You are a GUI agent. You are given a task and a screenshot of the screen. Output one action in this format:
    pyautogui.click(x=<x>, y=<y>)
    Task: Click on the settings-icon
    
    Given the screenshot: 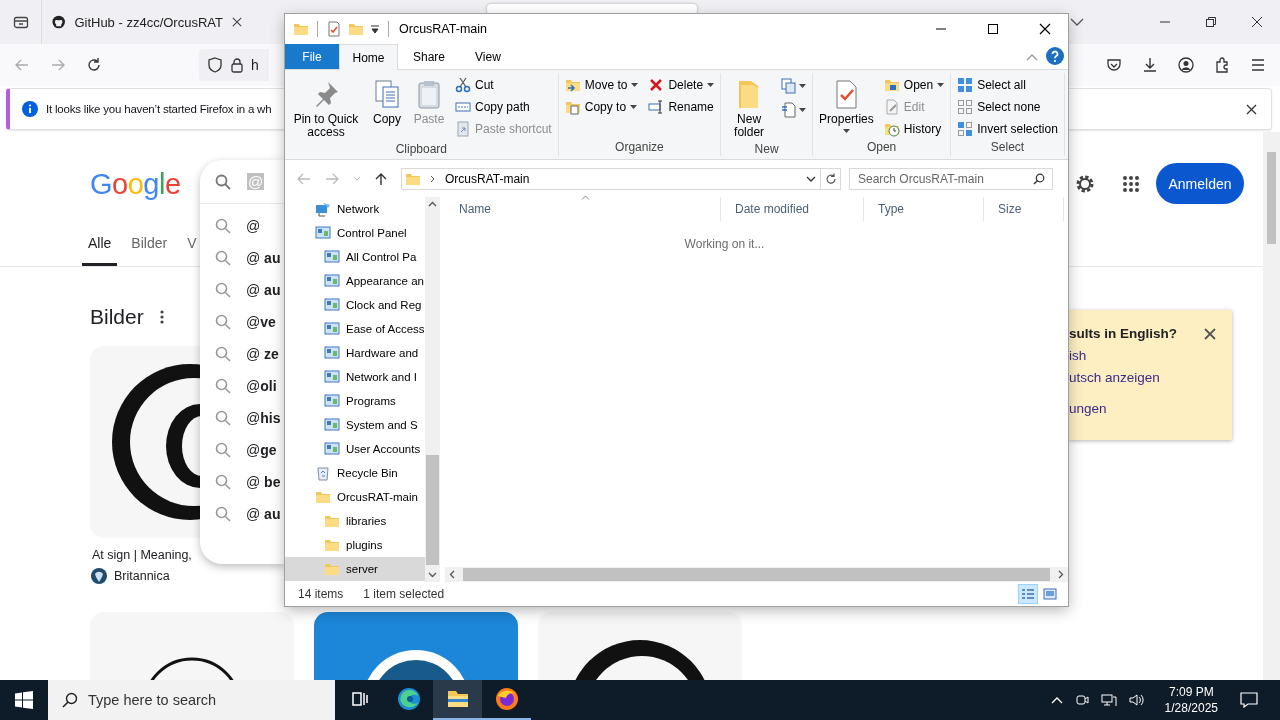 What is the action you would take?
    pyautogui.click(x=1085, y=184)
    